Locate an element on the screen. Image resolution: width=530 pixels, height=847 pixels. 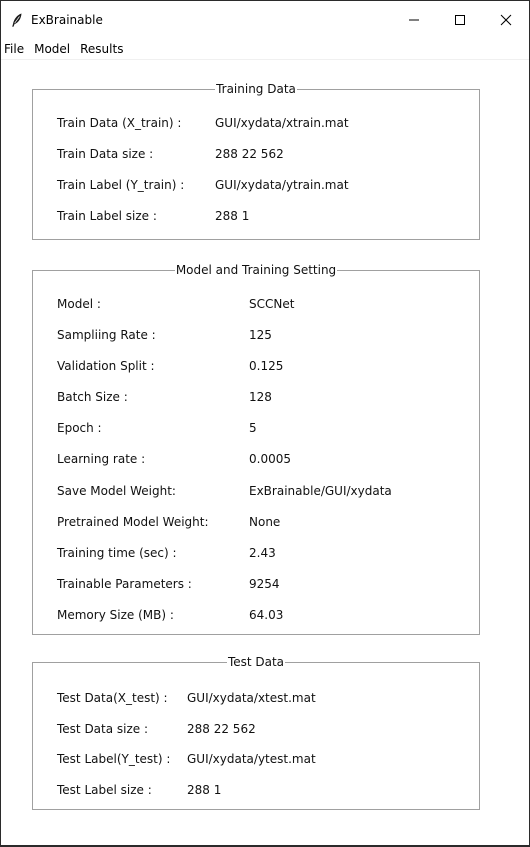
close-button is located at coordinates (506, 20).